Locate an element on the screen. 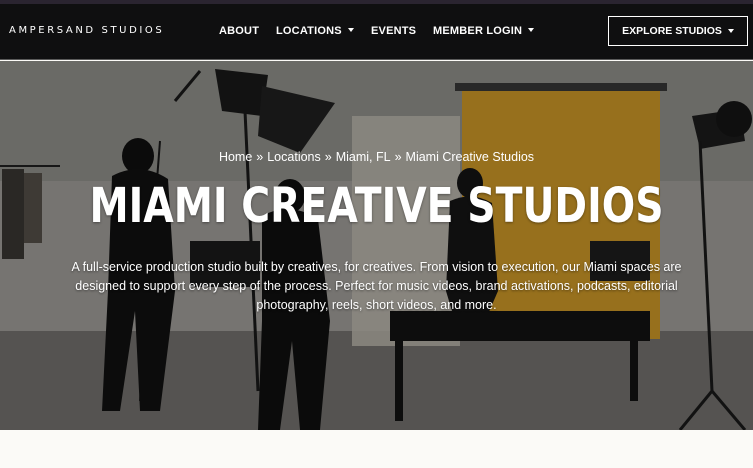 This screenshot has width=753, height=468. nav-item-about: ABOUT is located at coordinates (239, 31).